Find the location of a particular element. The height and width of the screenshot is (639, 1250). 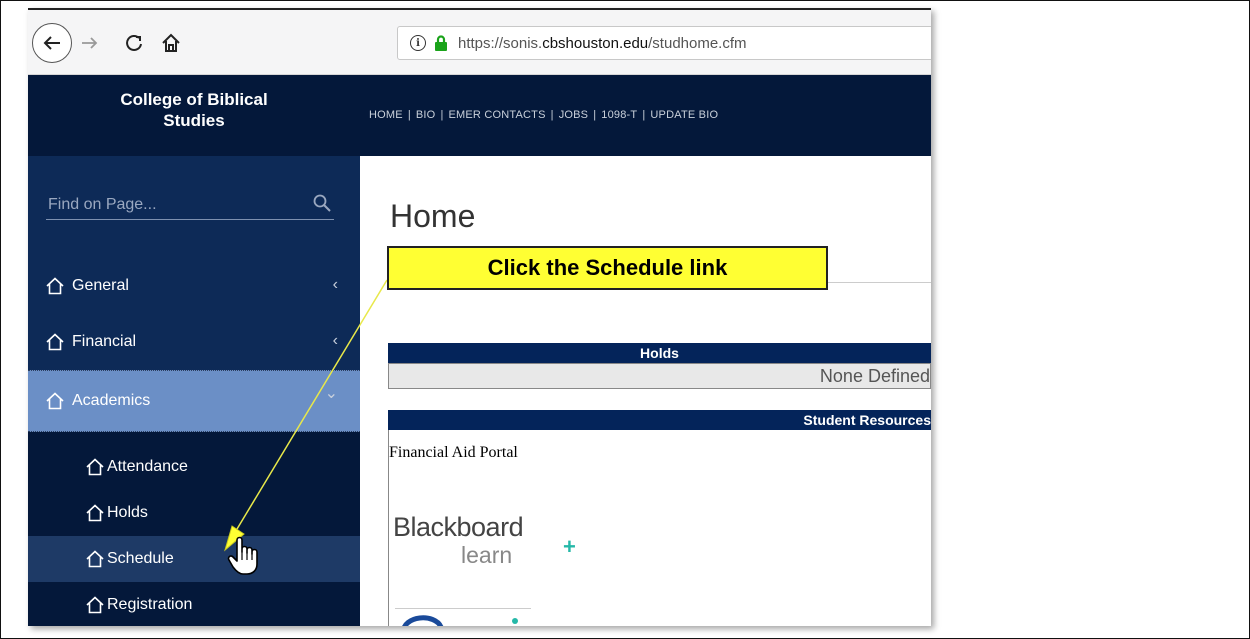

submenu-item-registration: Registration is located at coordinates (194, 604).